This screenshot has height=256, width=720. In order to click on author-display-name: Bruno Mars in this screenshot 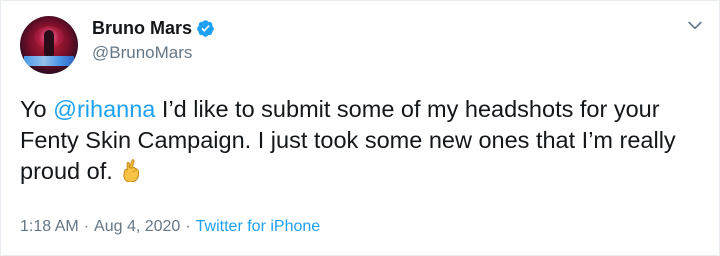, I will do `click(142, 28)`.